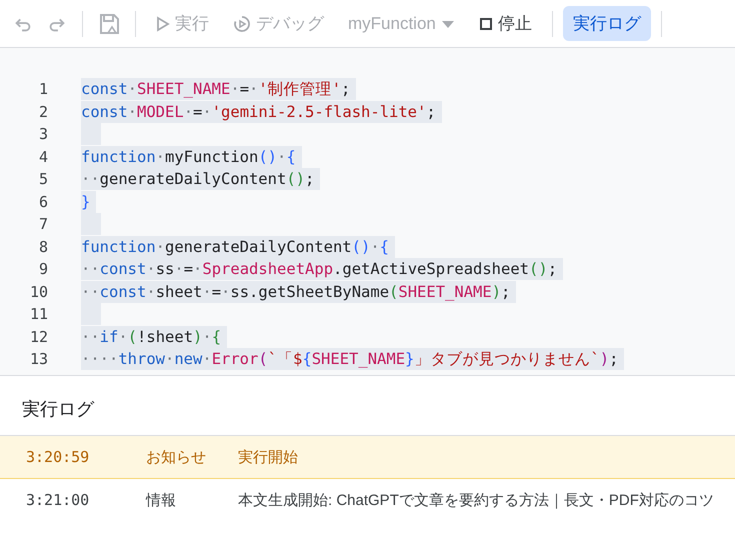 This screenshot has width=735, height=535. What do you see at coordinates (38, 337) in the screenshot?
I see `line-number: 12` at bounding box center [38, 337].